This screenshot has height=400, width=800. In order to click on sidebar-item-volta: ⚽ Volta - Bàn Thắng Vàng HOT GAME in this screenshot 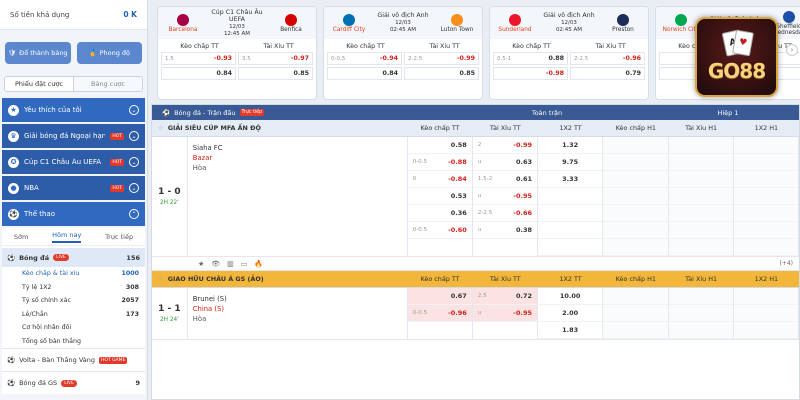, I will do `click(73, 359)`.